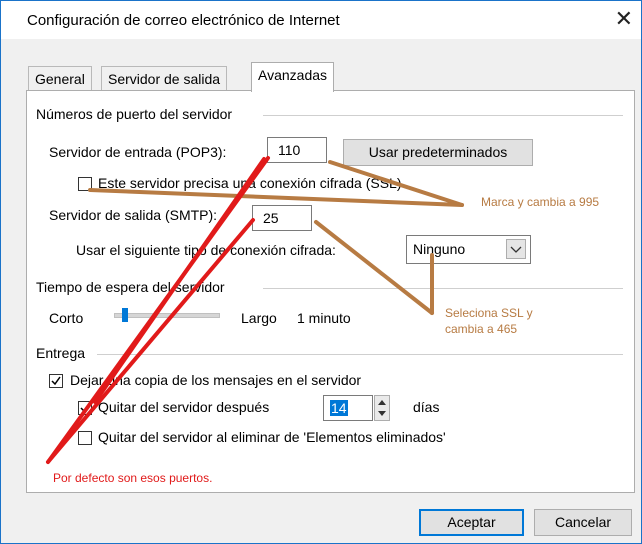  I want to click on remove-after-label: Quitar del servidor después, so click(184, 407).